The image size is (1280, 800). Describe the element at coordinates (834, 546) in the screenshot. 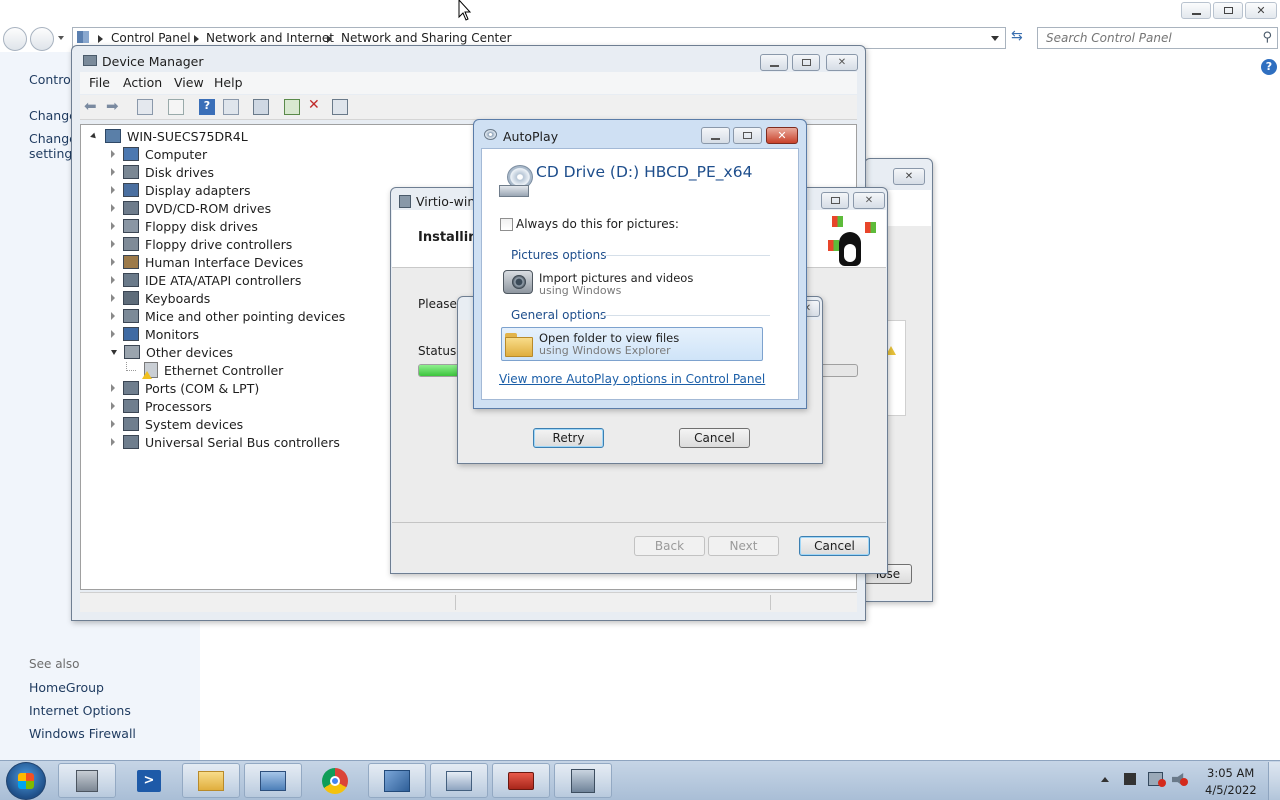

I see `virtio-cancel-button: Cancel` at that location.